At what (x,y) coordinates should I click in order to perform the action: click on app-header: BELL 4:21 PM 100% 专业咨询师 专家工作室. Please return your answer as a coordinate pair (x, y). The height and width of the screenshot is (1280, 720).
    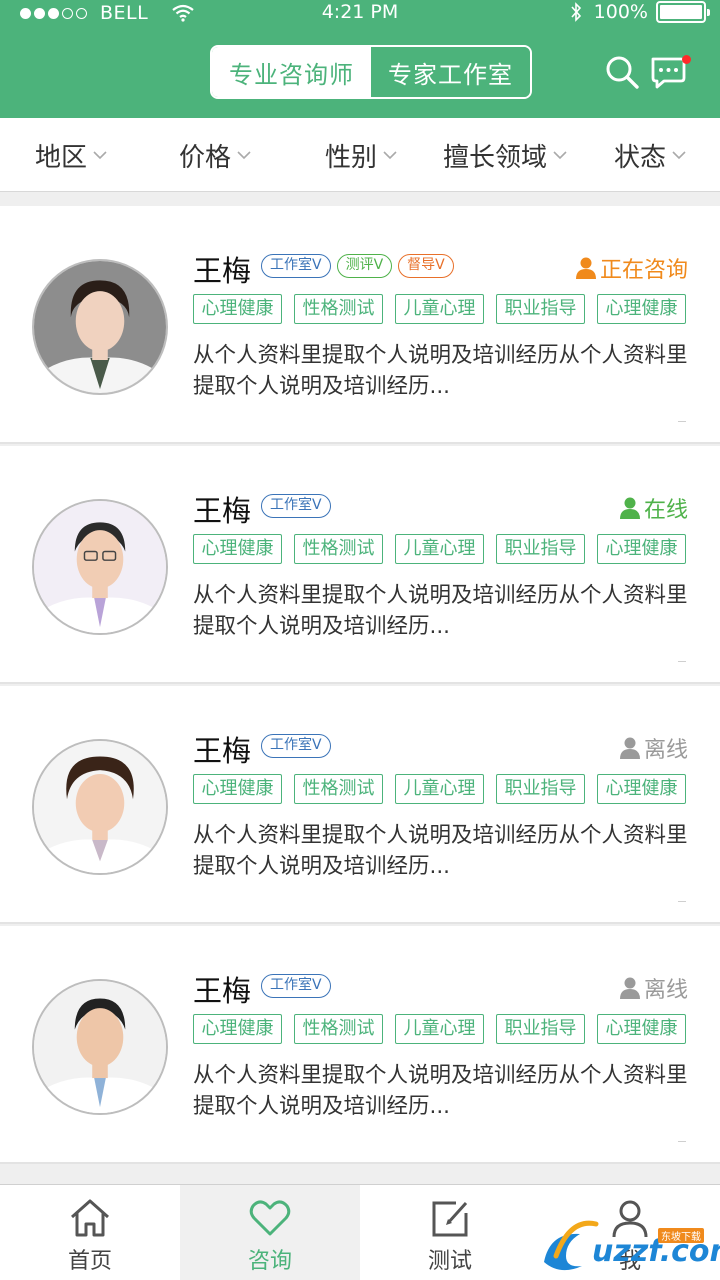
    Looking at the image, I should click on (360, 59).